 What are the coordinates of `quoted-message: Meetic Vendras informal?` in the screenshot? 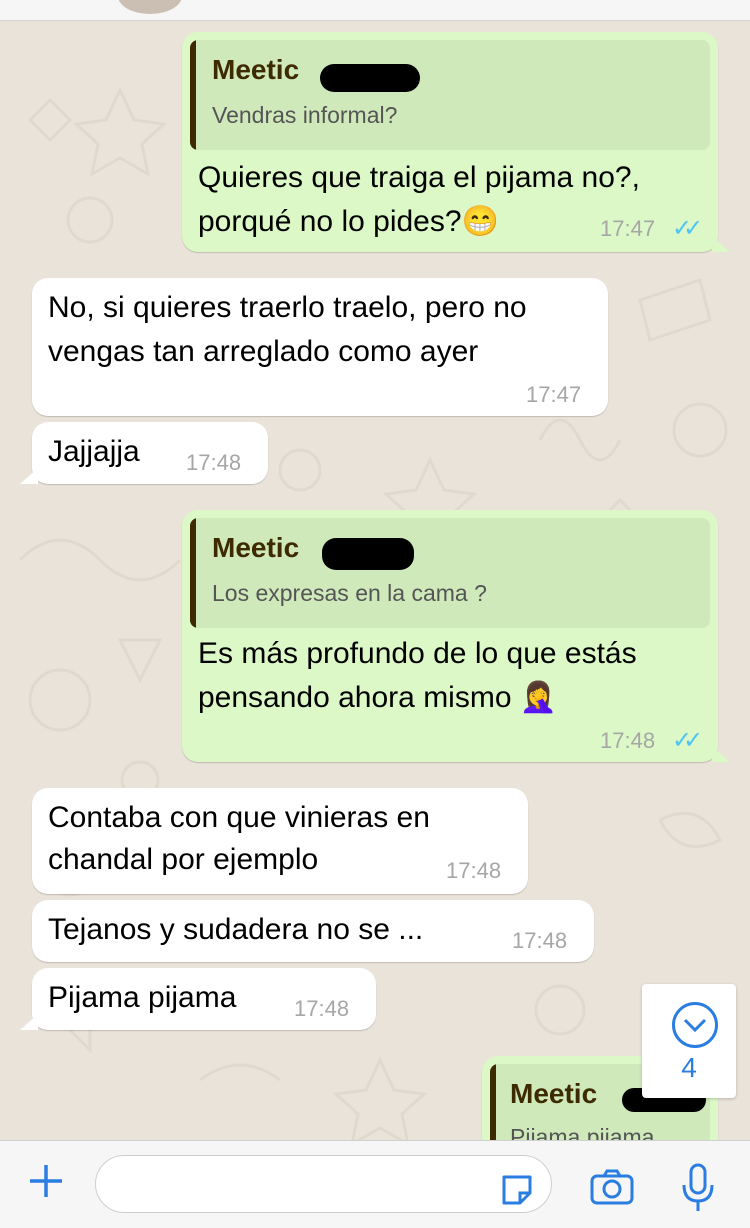 It's located at (450, 95).